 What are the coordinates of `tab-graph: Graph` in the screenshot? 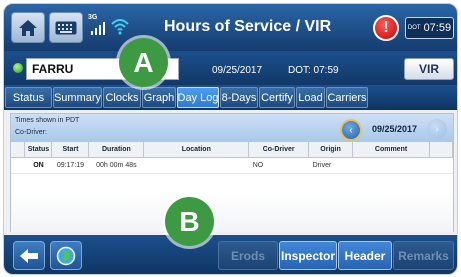 It's located at (159, 97).